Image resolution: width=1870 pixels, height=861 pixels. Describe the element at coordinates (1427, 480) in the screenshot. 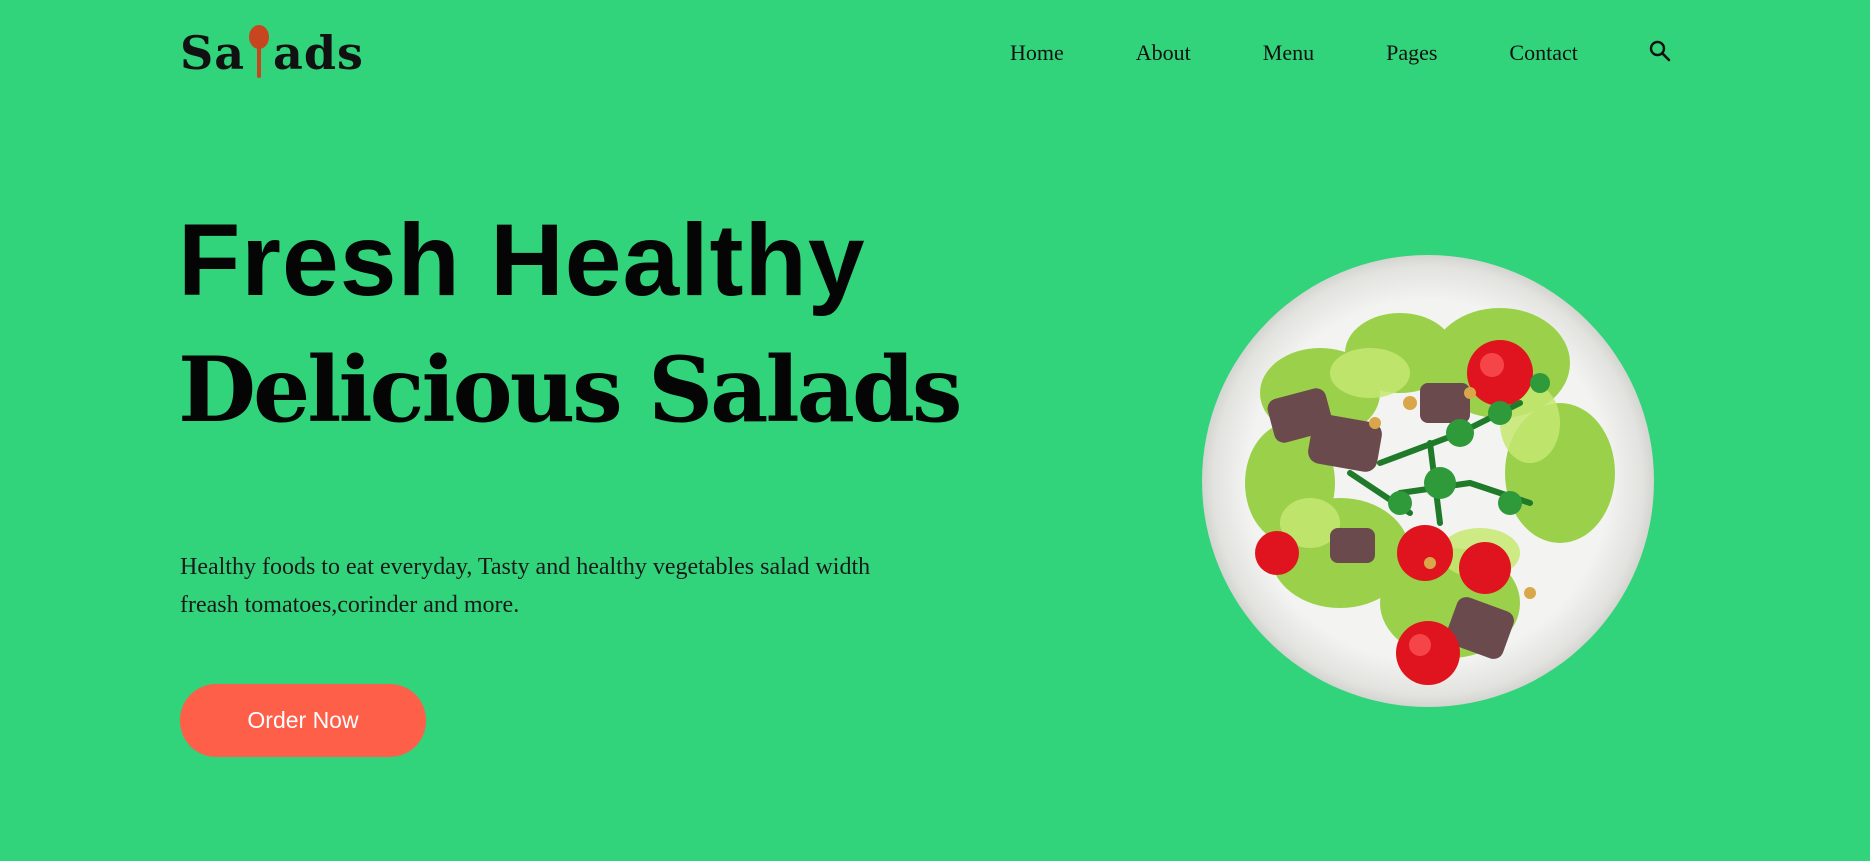

I see `salad-plate-image` at that location.